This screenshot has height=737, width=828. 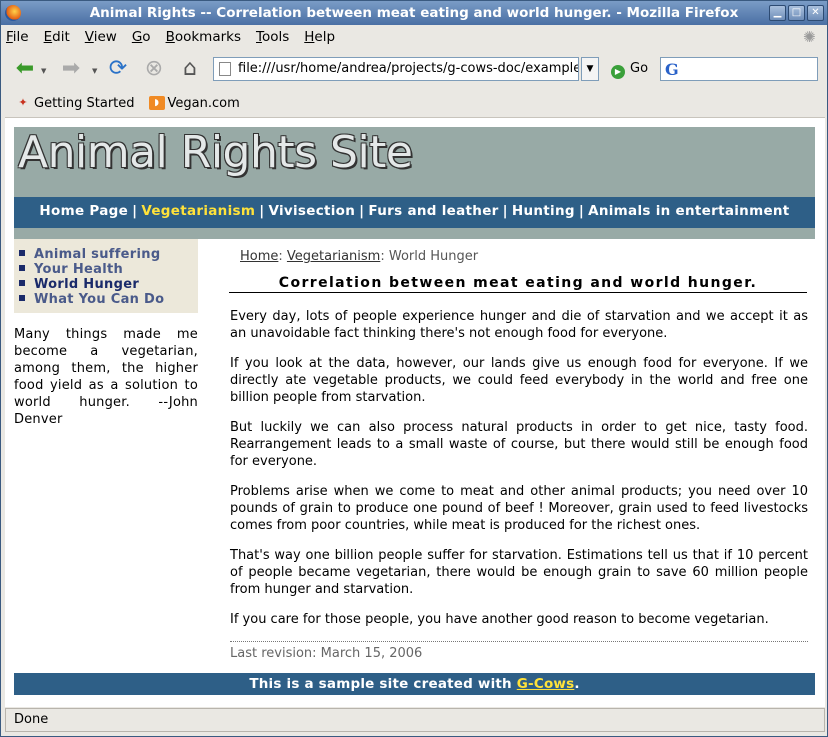 I want to click on search-box: G, so click(x=739, y=69).